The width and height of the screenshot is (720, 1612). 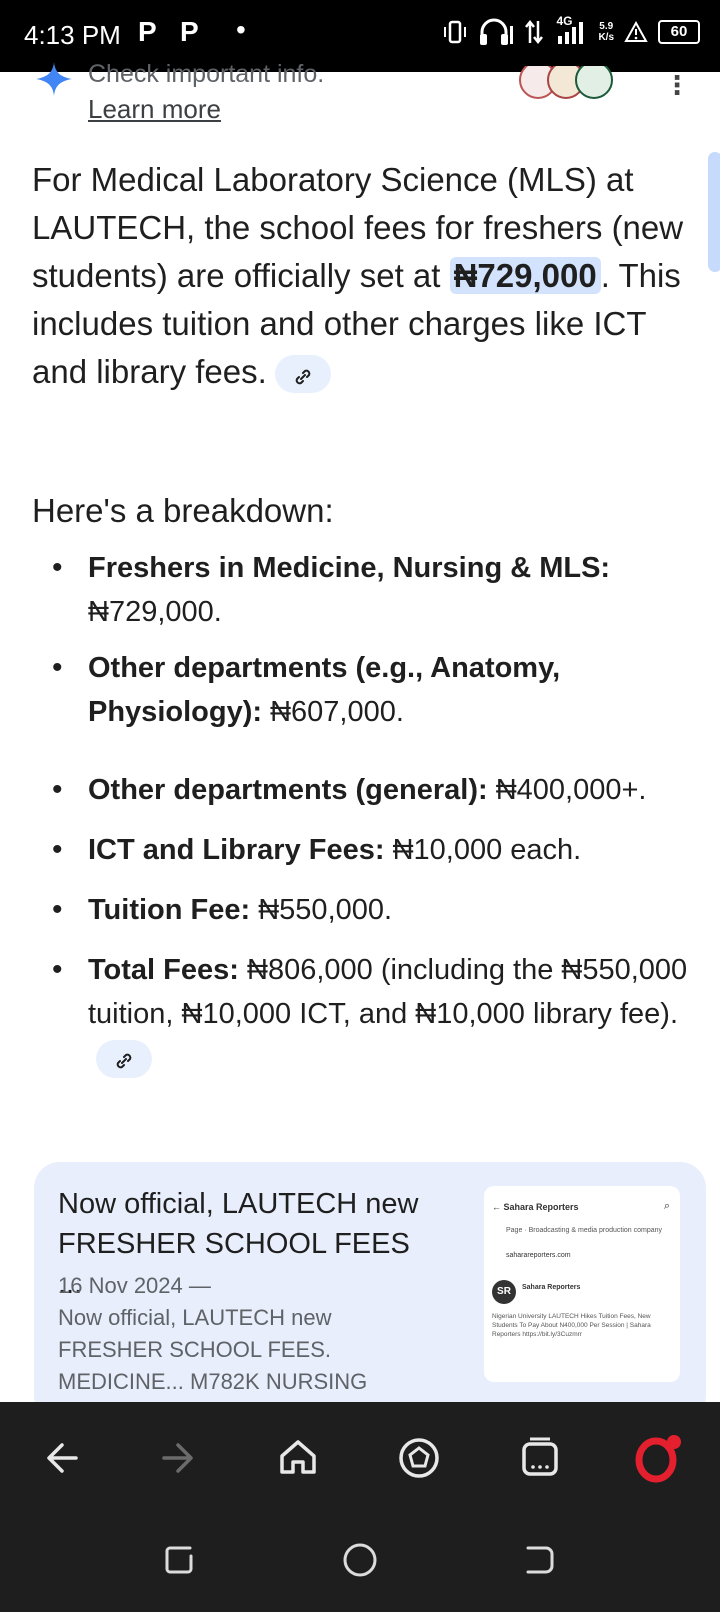 I want to click on system-navigation-bar, so click(x=360, y=1559).